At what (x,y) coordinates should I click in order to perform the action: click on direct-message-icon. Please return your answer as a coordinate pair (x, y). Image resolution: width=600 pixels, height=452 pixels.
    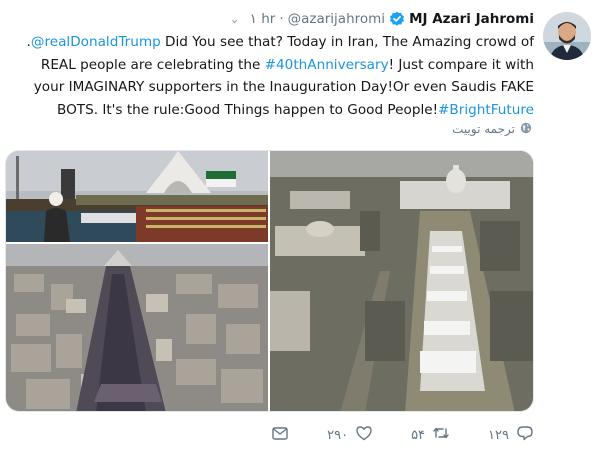
    Looking at the image, I should click on (280, 435).